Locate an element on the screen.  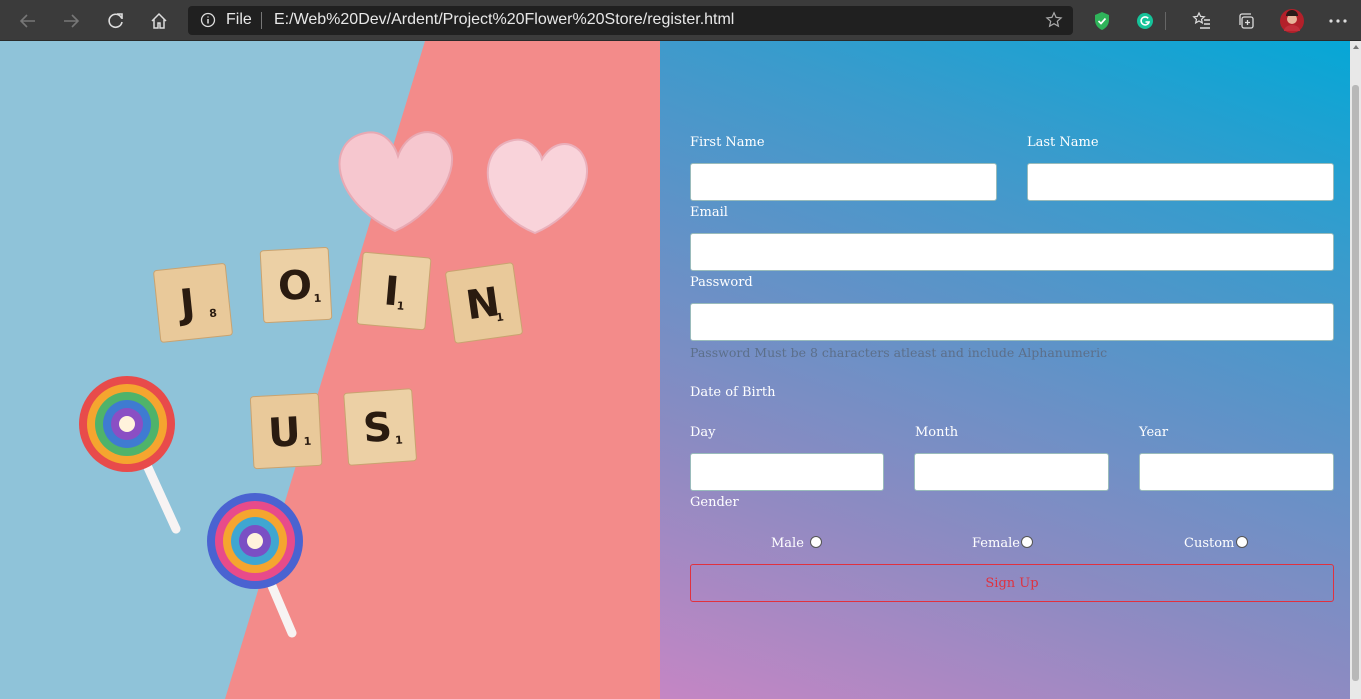
page-scrollbar is located at coordinates (1355, 370).